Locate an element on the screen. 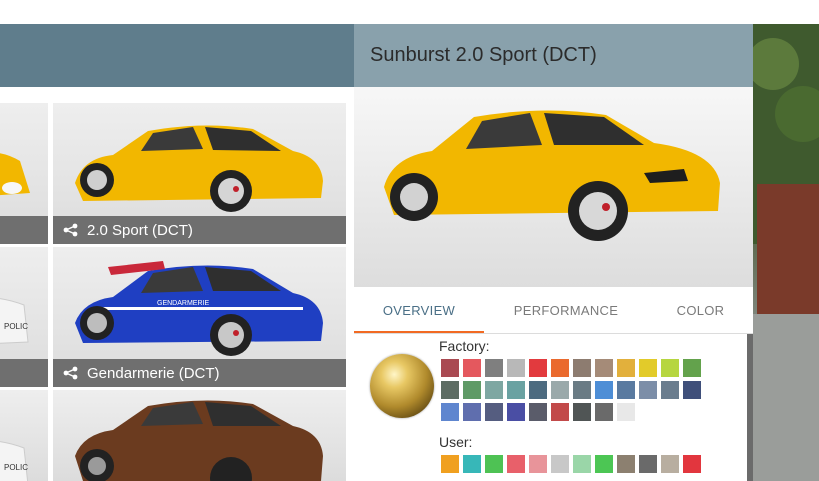 Image resolution: width=819 pixels, height=481 pixels. tab-performance-label: PERFORMANCE is located at coordinates (566, 310).